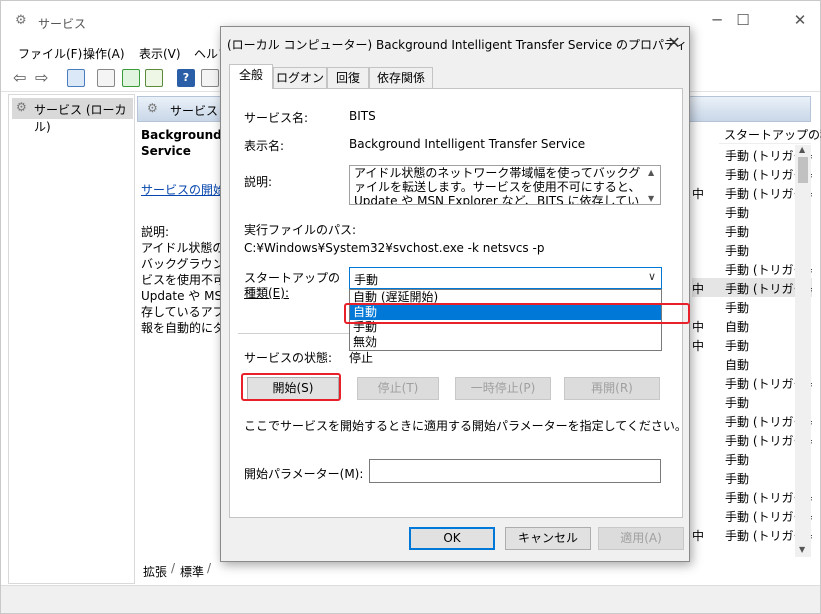 This screenshot has width=821, height=614. What do you see at coordinates (641, 538) in the screenshot?
I see `apply-button: 適用(A)` at bounding box center [641, 538].